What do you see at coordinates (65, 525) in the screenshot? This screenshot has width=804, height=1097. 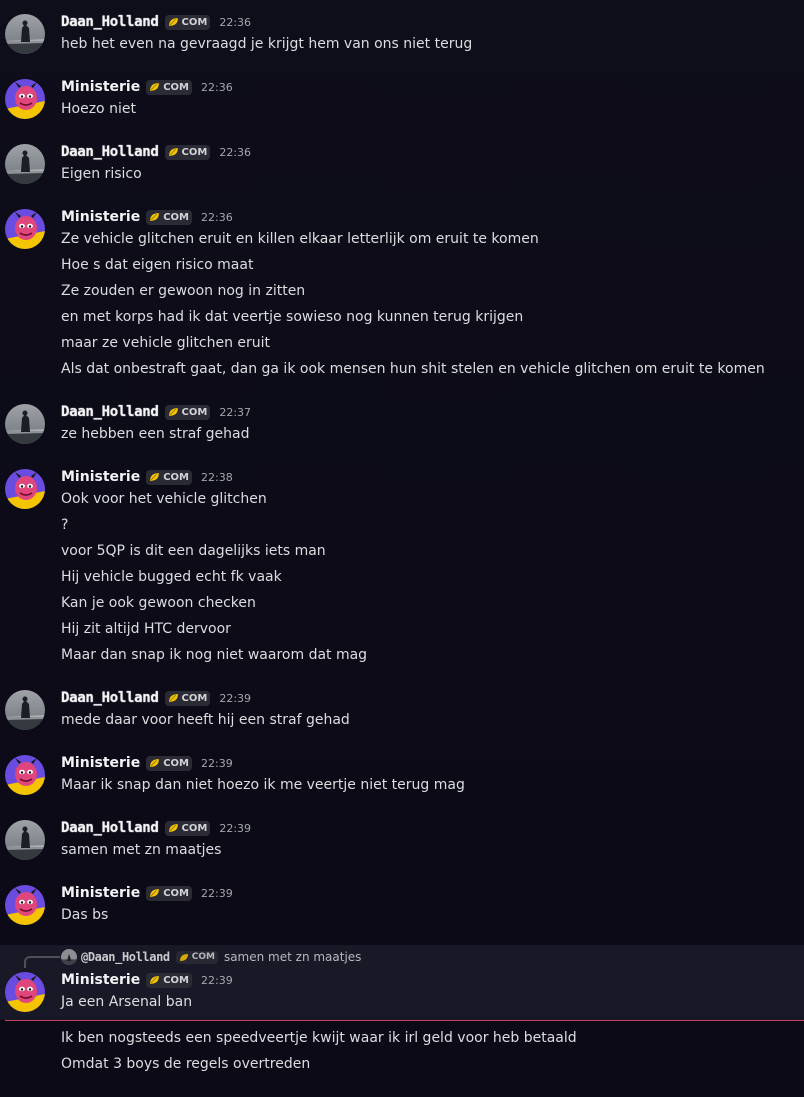 I see `message-text: ?` at bounding box center [65, 525].